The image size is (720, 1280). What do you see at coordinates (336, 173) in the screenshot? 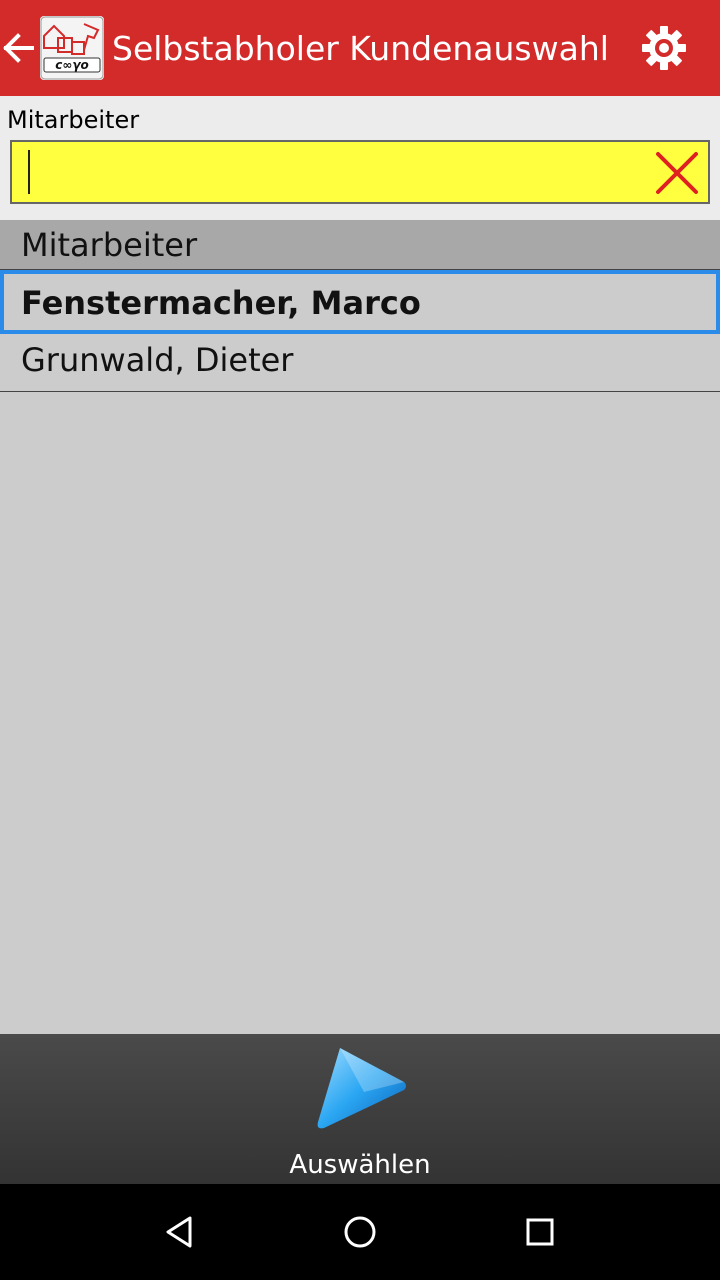
I see `employee-input` at bounding box center [336, 173].